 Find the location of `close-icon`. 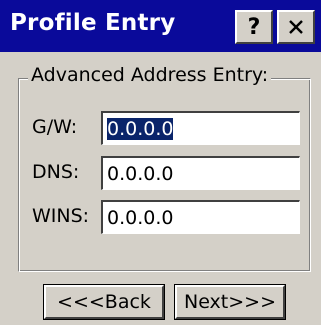

close-icon is located at coordinates (296, 27).